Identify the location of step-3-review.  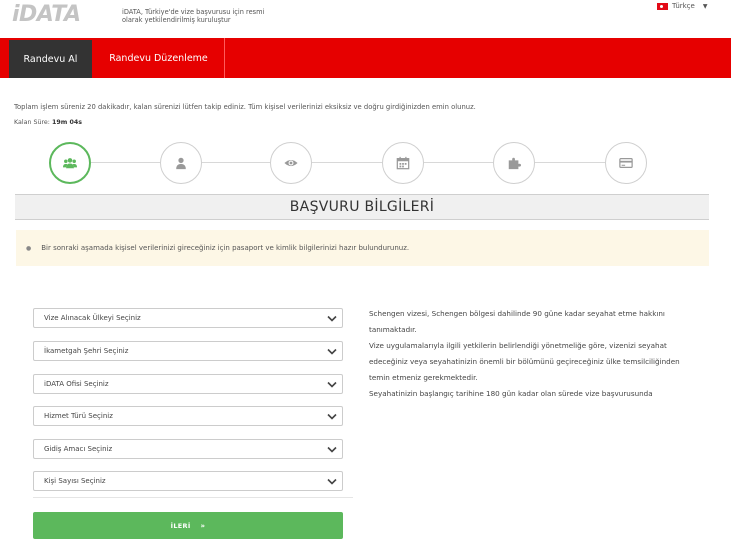
(291, 163).